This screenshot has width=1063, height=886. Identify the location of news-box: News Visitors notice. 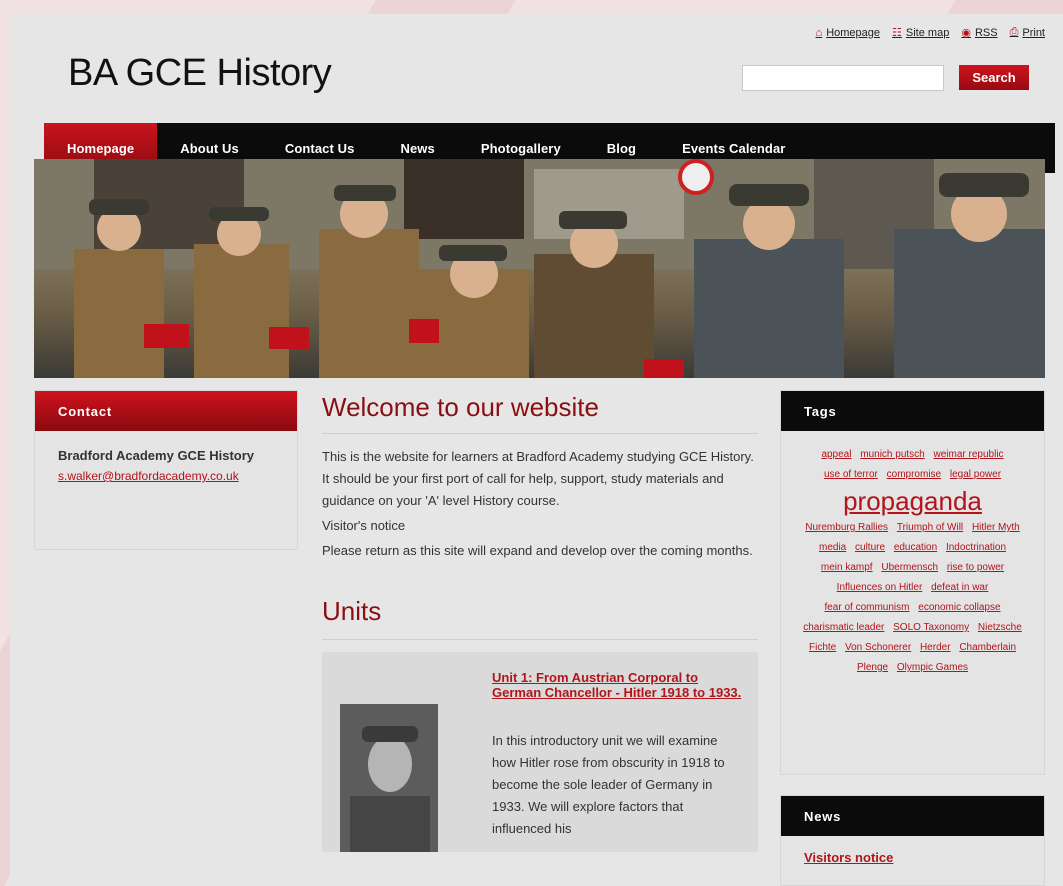
(912, 840).